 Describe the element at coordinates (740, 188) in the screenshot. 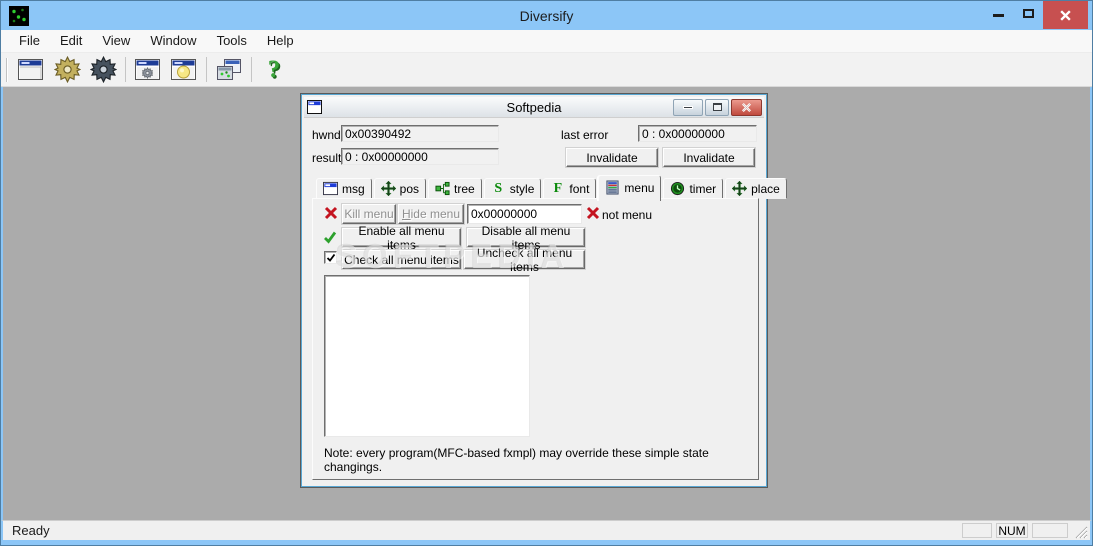

I see `place-tab-icon` at that location.